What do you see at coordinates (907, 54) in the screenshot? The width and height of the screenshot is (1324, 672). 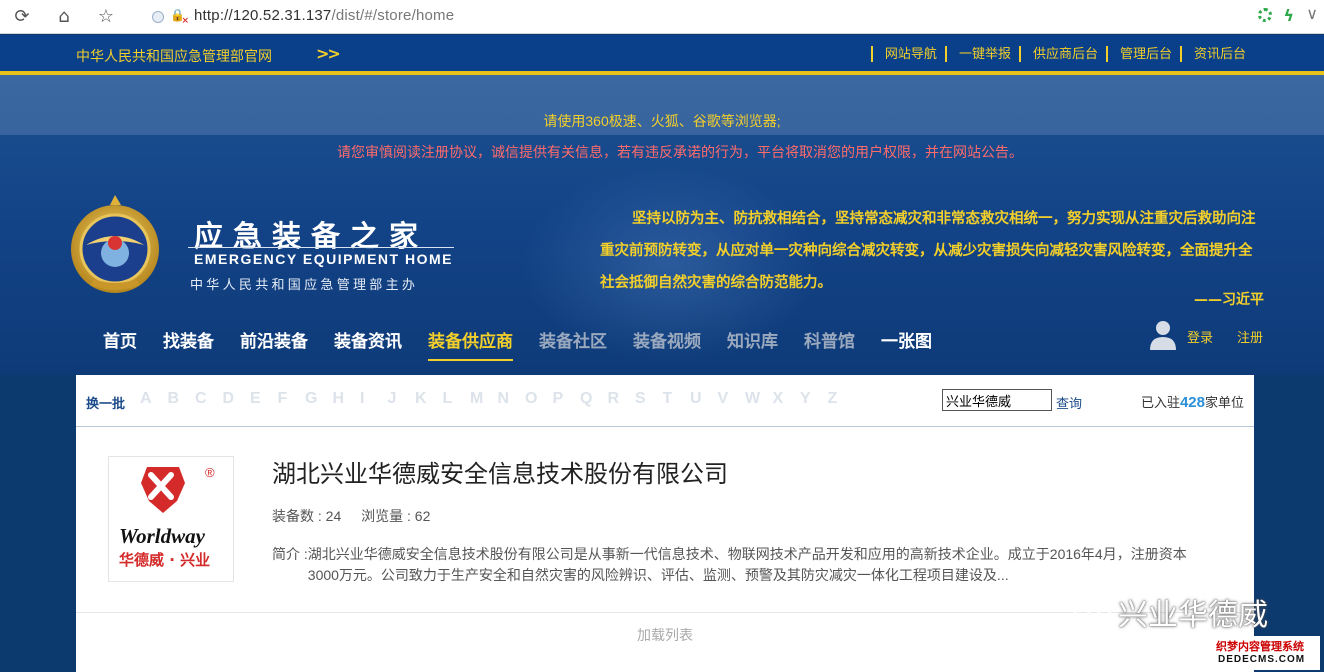 I see `site-nav-link: 网站导航` at bounding box center [907, 54].